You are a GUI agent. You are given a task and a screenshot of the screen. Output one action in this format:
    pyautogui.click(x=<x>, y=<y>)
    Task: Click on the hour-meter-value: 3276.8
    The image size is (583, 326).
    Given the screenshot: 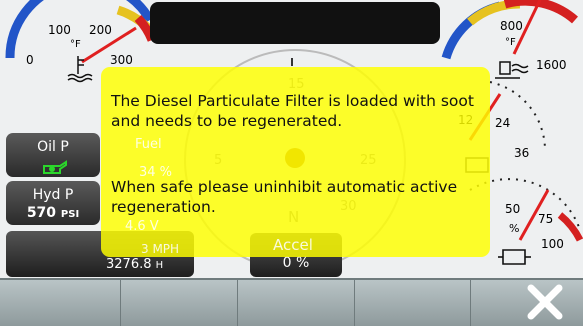 What is the action you would take?
    pyautogui.click(x=129, y=264)
    